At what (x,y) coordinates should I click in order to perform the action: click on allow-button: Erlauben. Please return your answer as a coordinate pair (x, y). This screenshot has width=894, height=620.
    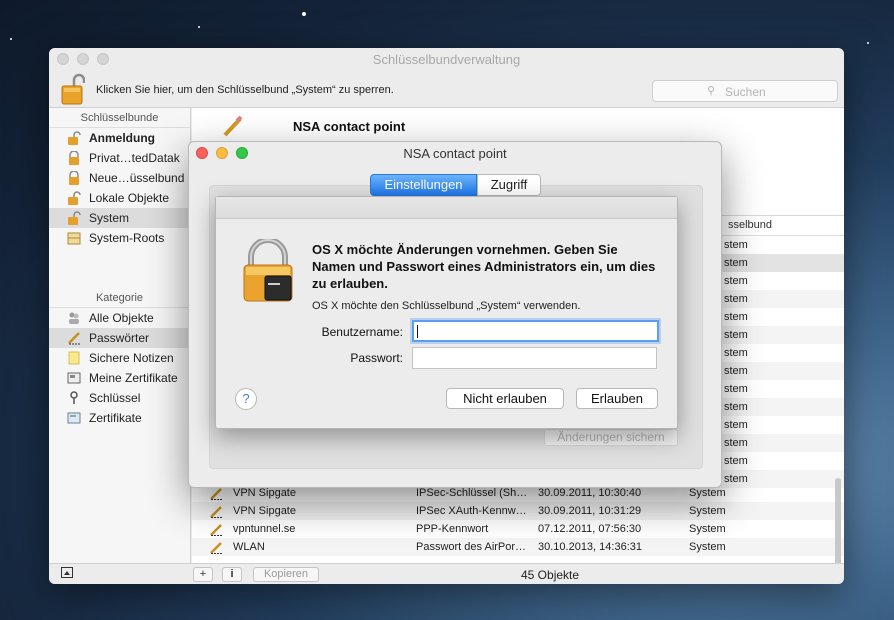
    Looking at the image, I should click on (617, 398).